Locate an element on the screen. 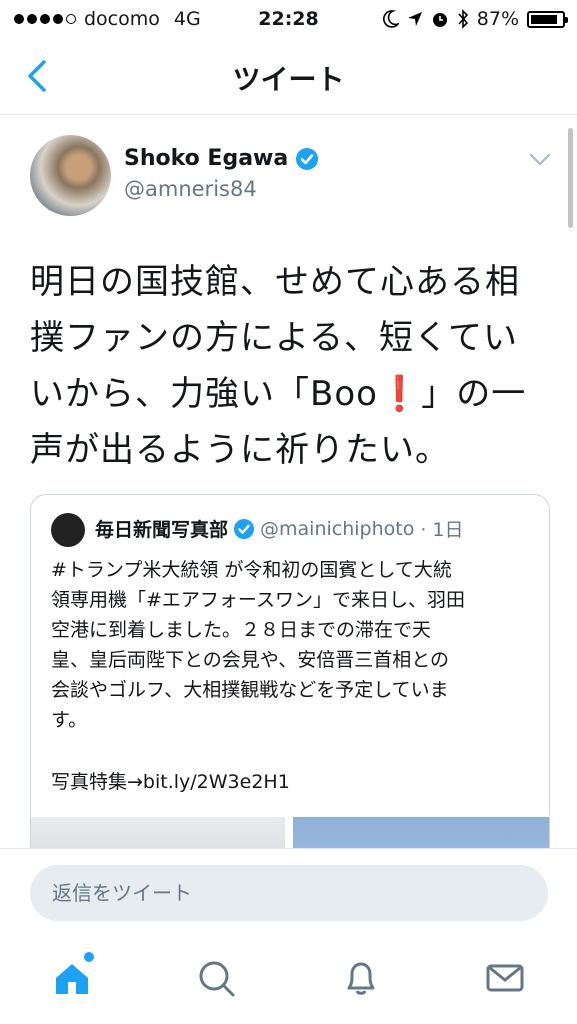 The width and height of the screenshot is (577, 1024). tab-notifications is located at coordinates (361, 978).